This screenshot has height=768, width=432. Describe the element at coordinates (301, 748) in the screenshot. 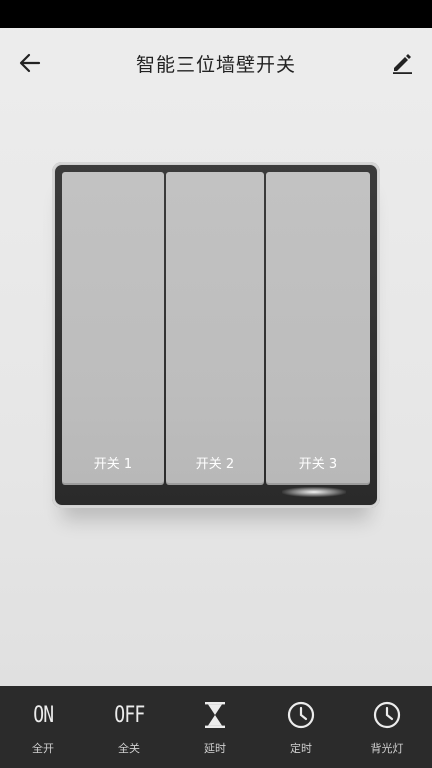

I see `timer-label: 定时` at that location.